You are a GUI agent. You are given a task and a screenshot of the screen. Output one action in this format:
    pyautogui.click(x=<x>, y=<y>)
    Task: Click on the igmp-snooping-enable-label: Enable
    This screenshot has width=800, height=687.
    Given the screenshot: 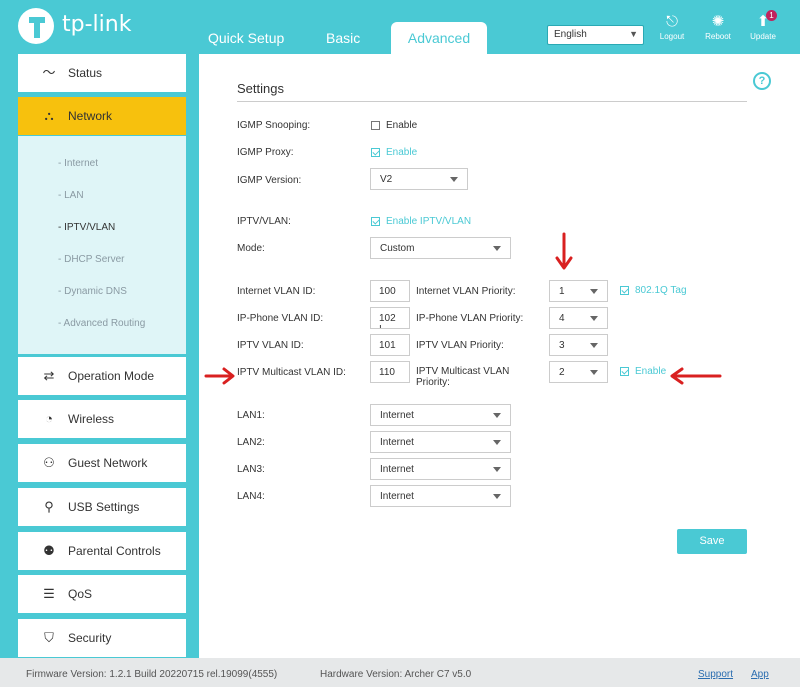 What is the action you would take?
    pyautogui.click(x=402, y=125)
    